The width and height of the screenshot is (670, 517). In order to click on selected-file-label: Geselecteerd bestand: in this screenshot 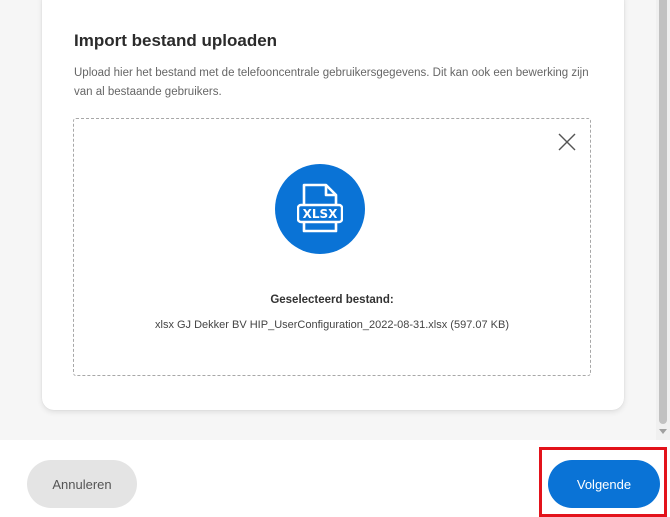, I will do `click(332, 300)`.